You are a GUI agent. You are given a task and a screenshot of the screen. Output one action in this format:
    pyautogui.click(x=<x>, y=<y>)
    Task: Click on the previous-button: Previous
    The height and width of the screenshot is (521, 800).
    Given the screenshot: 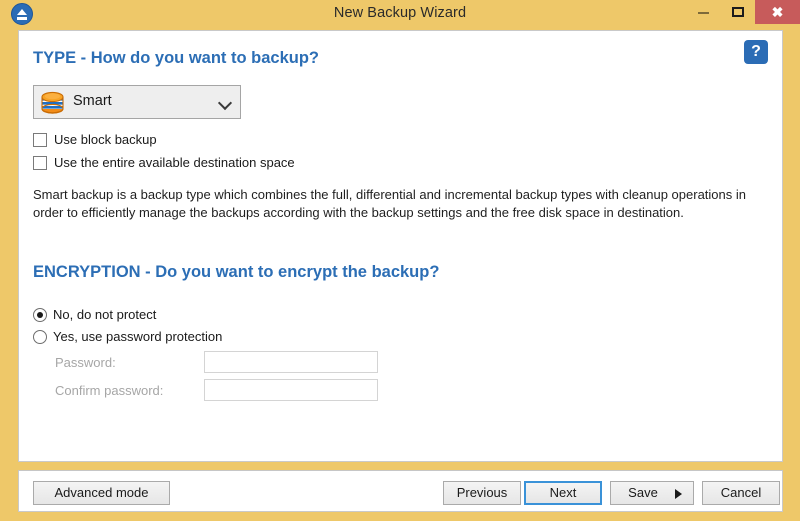 What is the action you would take?
    pyautogui.click(x=482, y=493)
    